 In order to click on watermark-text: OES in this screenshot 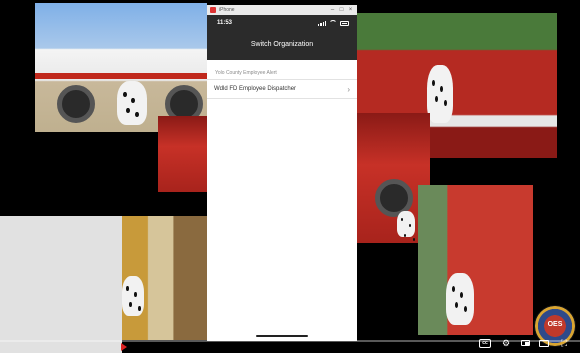, I will do `click(555, 324)`.